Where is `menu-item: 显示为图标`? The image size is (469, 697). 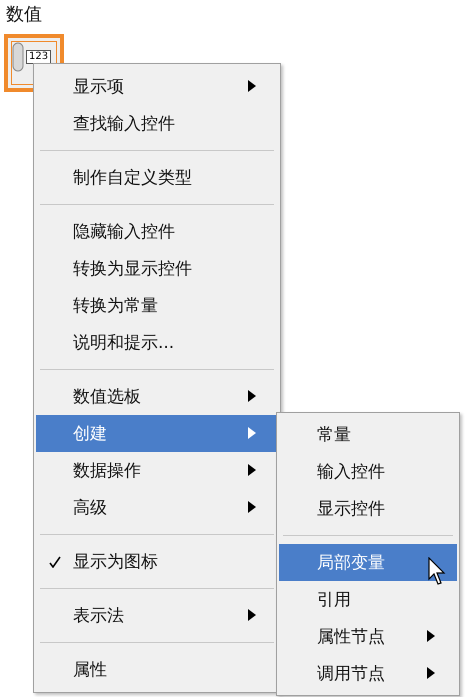 menu-item: 显示为图标 is located at coordinates (157, 561).